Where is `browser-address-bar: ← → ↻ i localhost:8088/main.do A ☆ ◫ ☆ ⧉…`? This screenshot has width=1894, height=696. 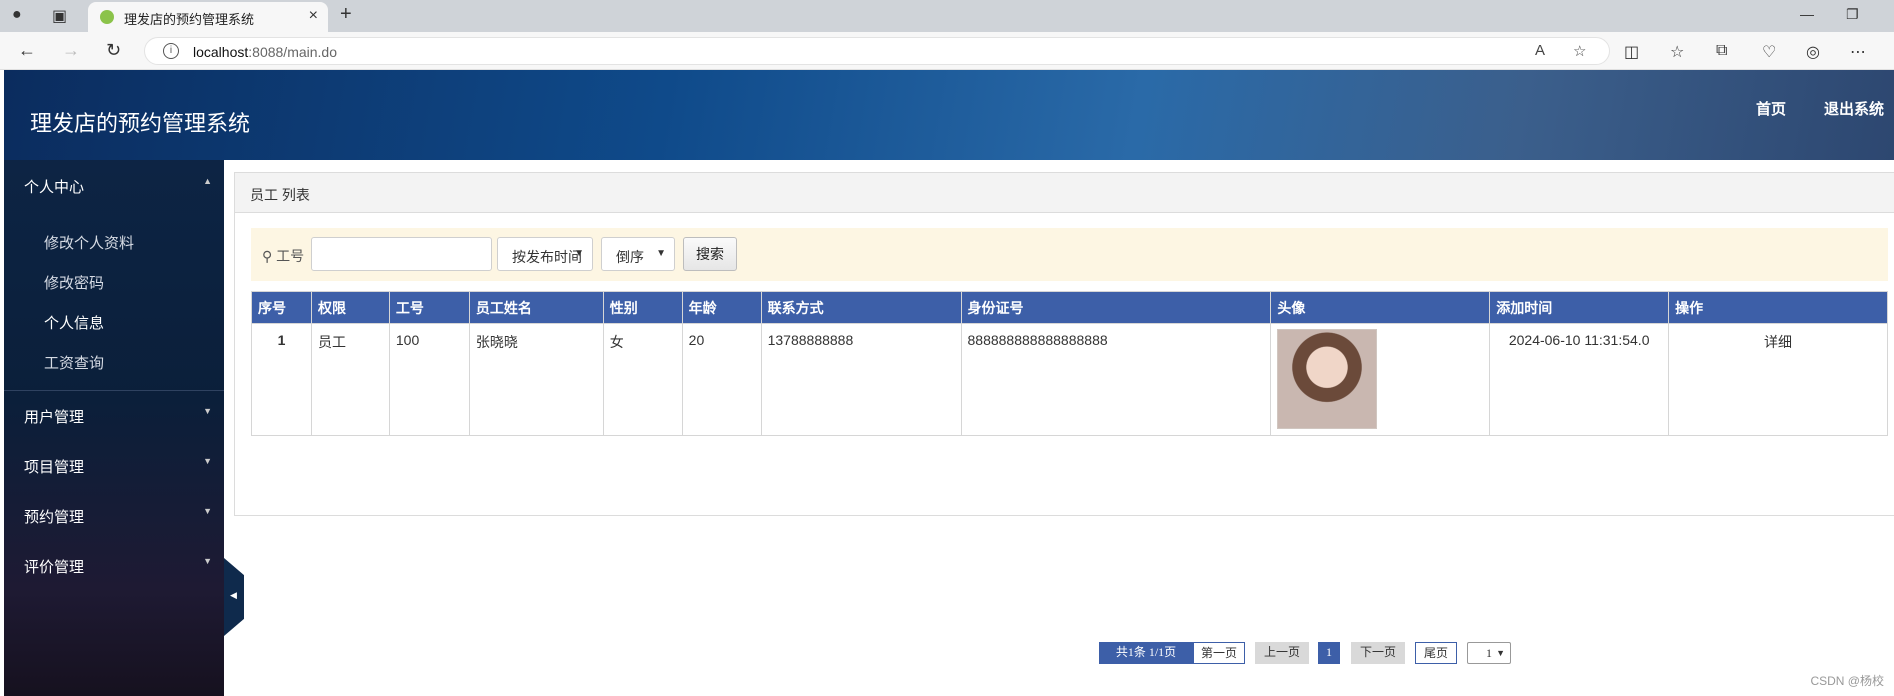 browser-address-bar: ← → ↻ i localhost:8088/main.do A ☆ ◫ ☆ ⧉… is located at coordinates (947, 51).